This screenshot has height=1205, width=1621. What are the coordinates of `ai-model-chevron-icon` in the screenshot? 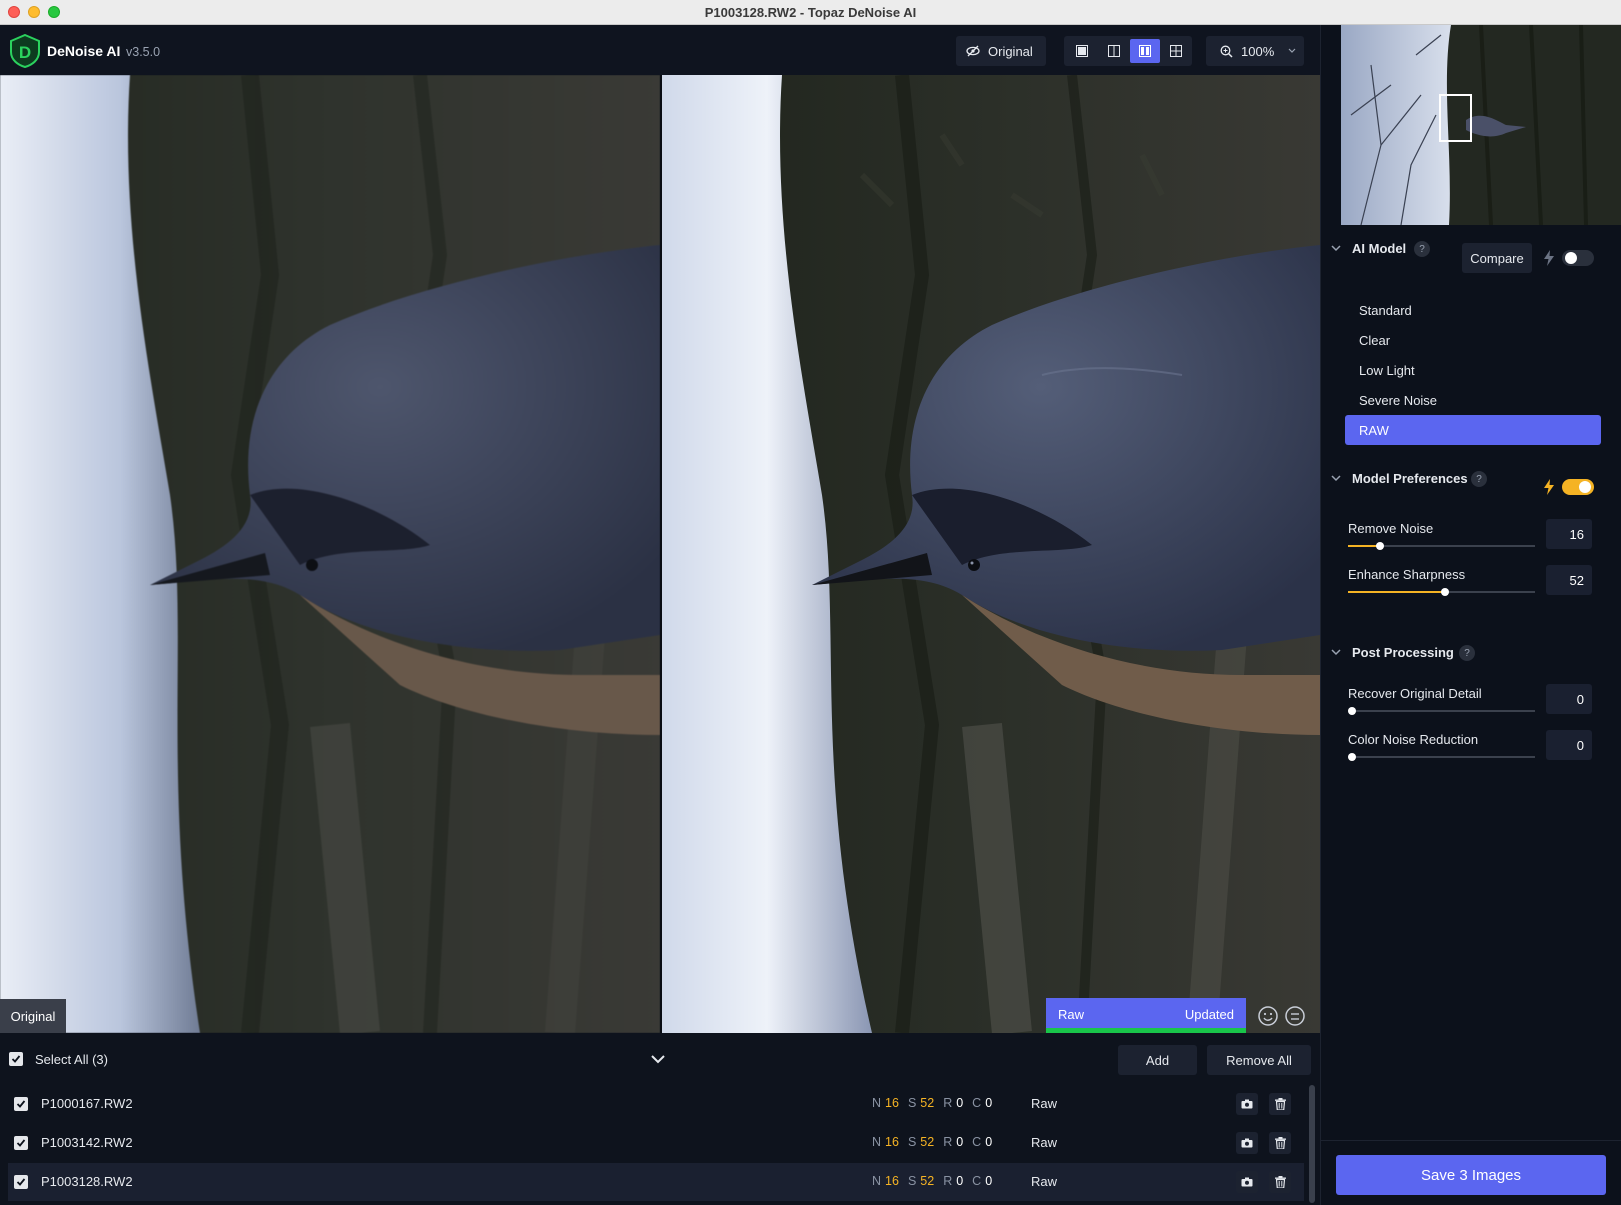 It's located at (1336, 248).